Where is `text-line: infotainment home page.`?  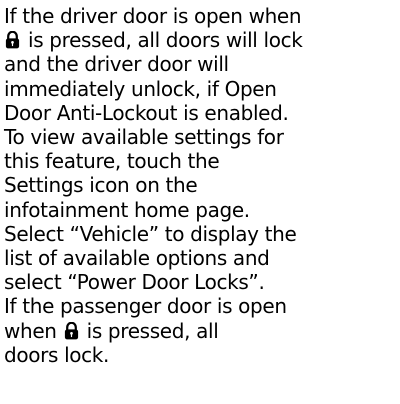
text-line: infotainment home page. is located at coordinates (127, 209).